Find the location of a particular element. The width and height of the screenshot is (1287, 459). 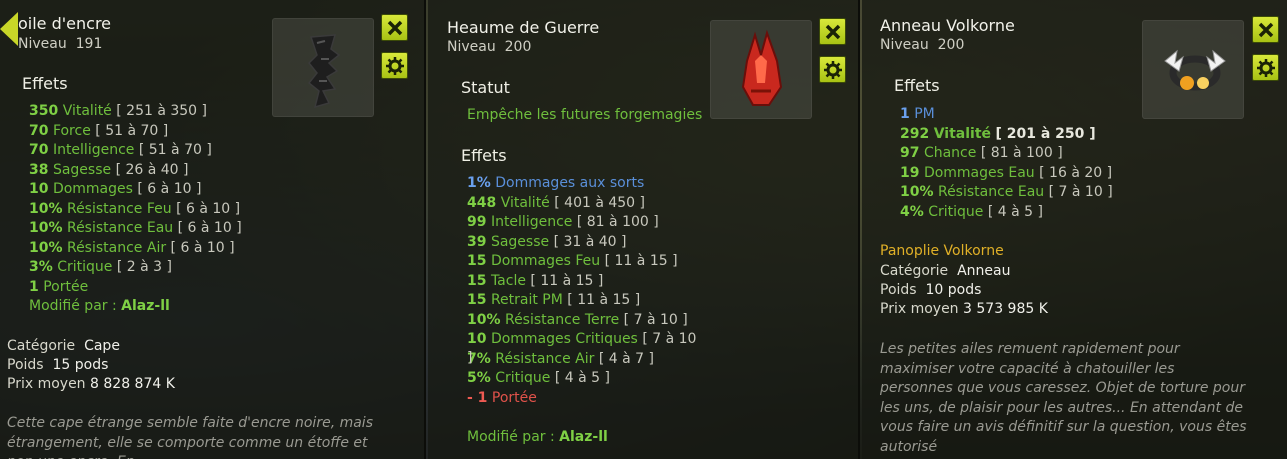

effect-row: 350 Vitalité [ 251 à 350 ] is located at coordinates (118, 111).